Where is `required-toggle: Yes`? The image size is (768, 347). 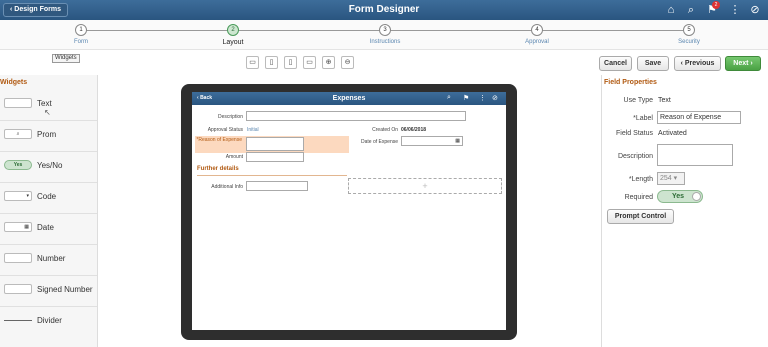
required-toggle: Yes is located at coordinates (680, 196).